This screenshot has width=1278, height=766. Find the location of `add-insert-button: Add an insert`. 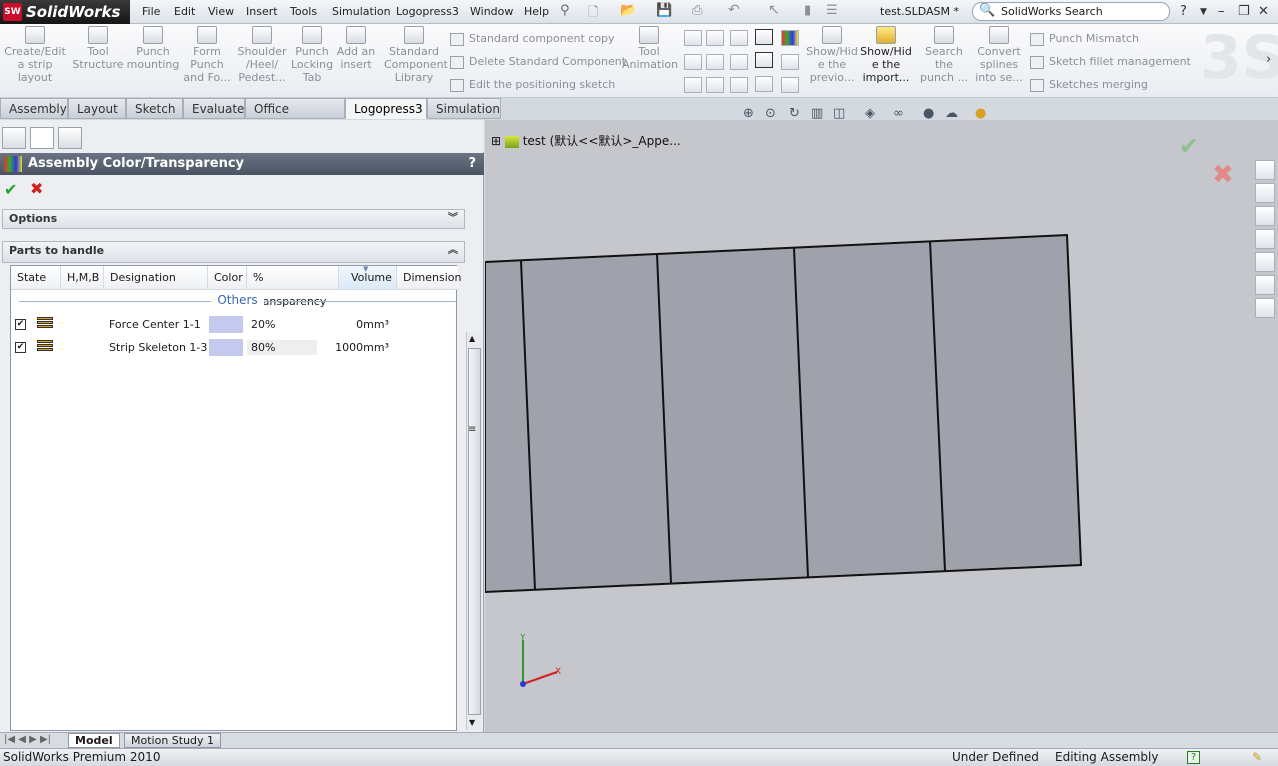

add-insert-button: Add an insert is located at coordinates (356, 48).